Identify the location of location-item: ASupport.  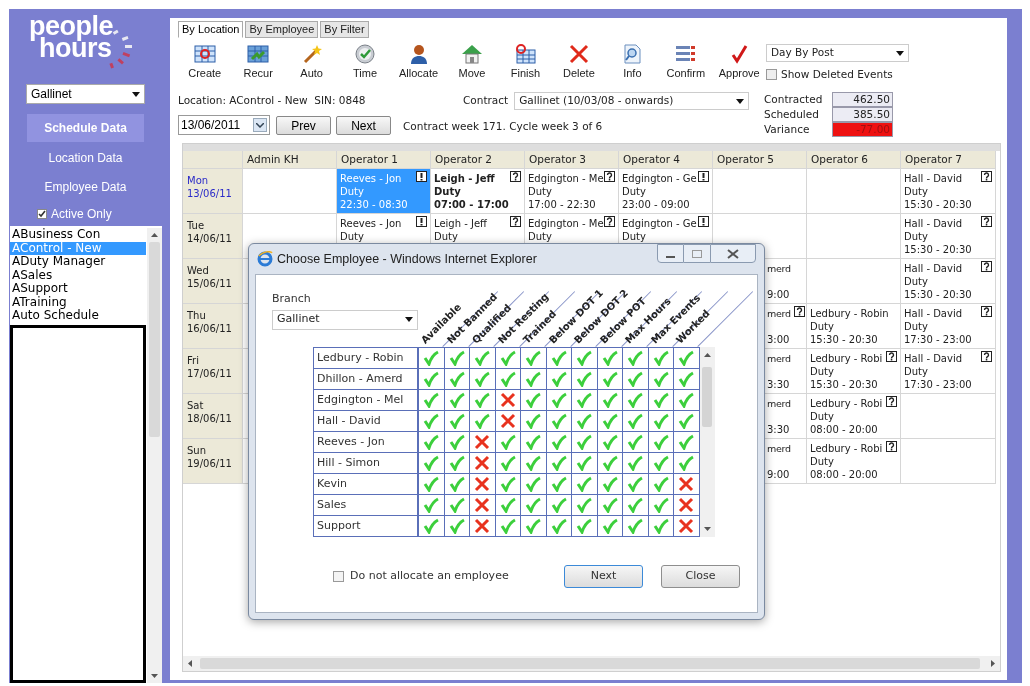
(78, 289).